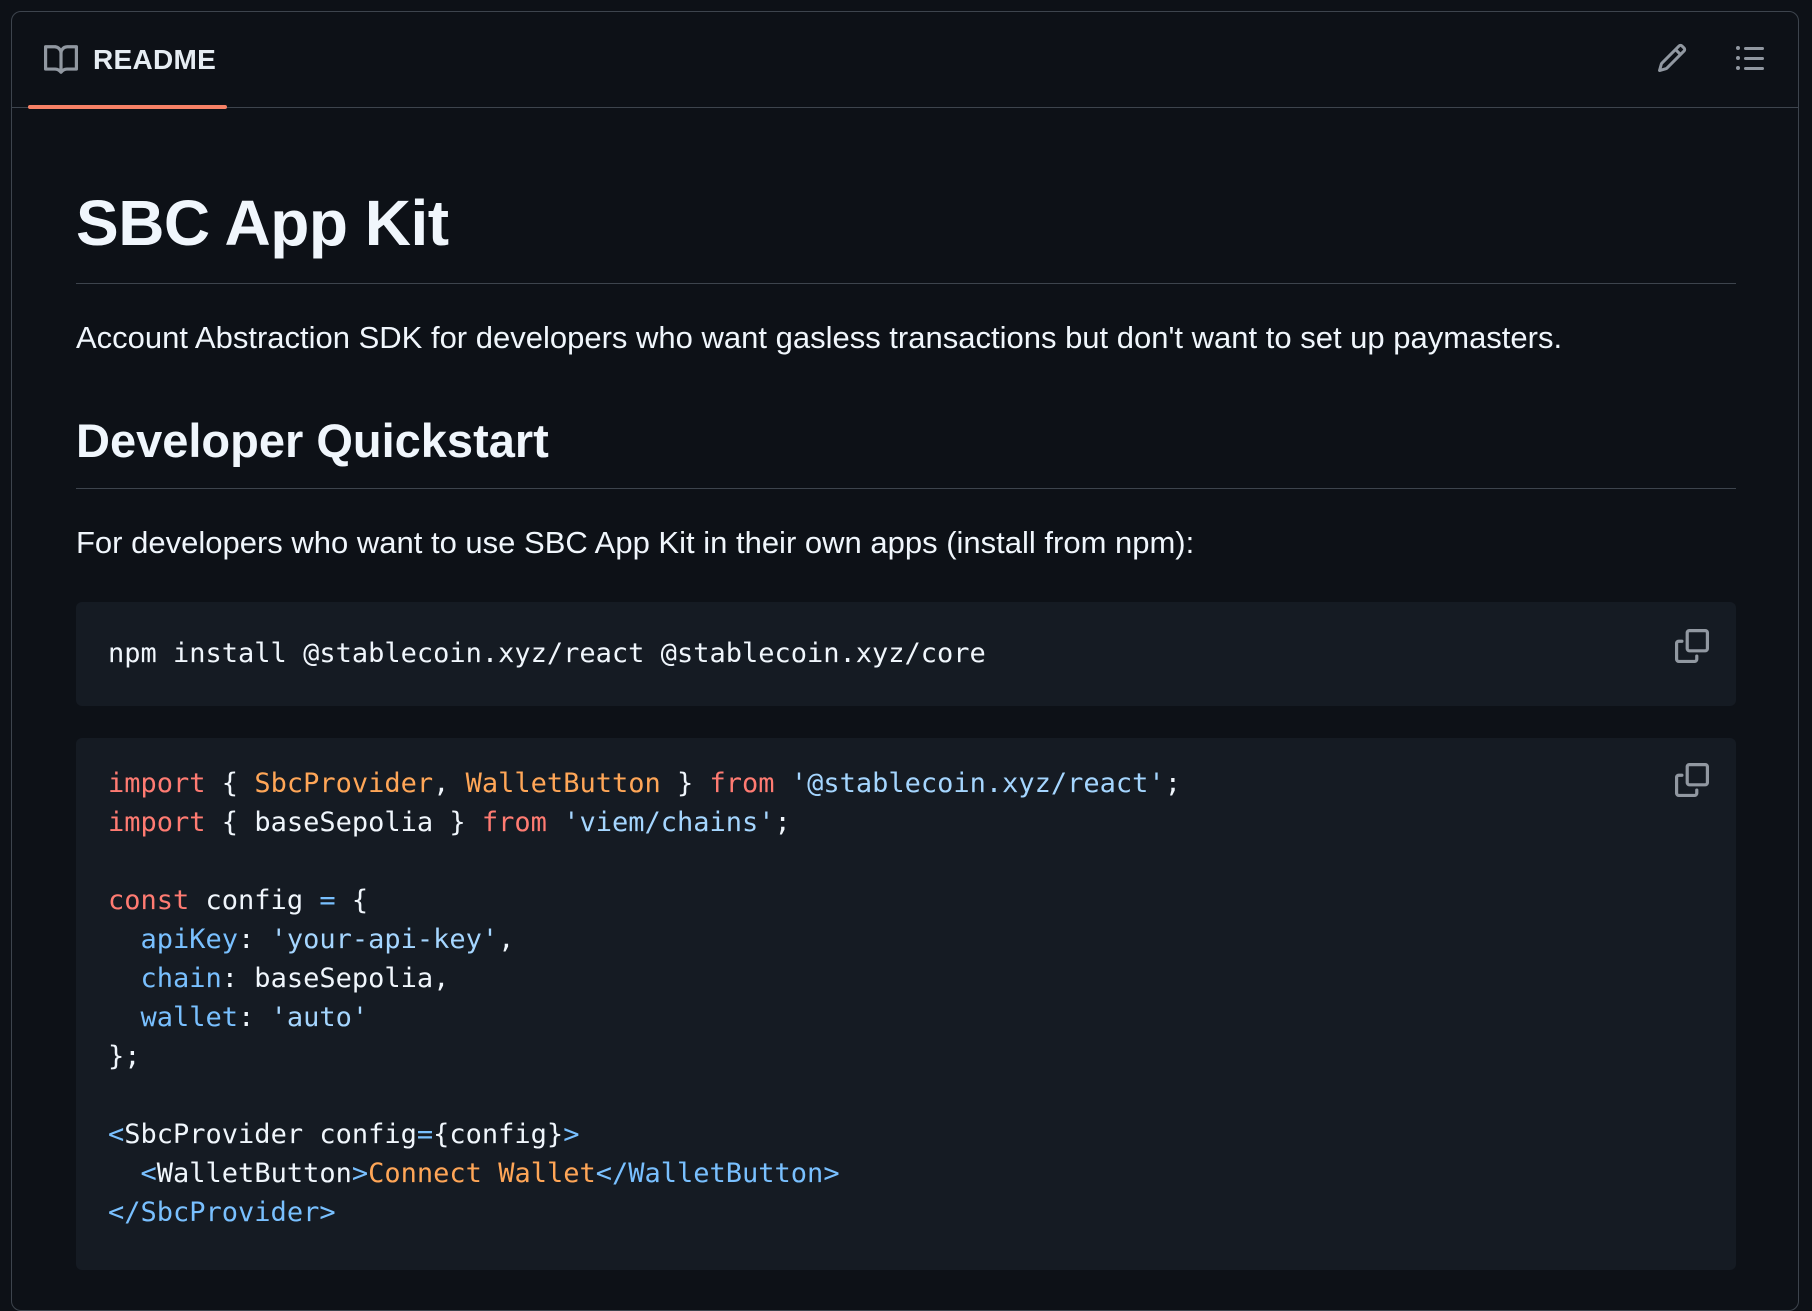 This screenshot has height=1311, width=1812. Describe the element at coordinates (238, 900) in the screenshot. I see `code-line: const config = {` at that location.